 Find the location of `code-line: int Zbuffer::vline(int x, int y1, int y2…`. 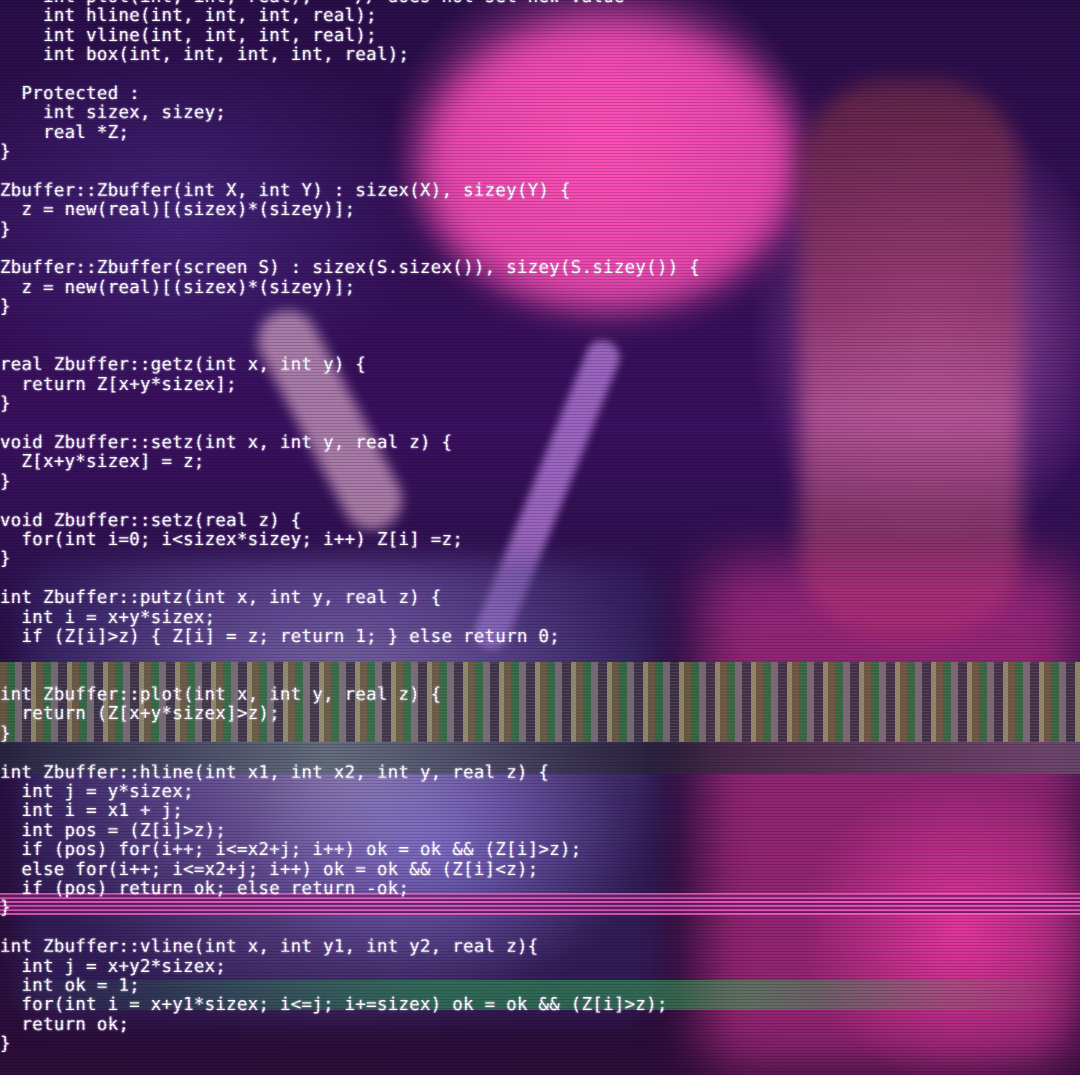

code-line: int Zbuffer::vline(int x, int y1, int y2… is located at coordinates (269, 947).